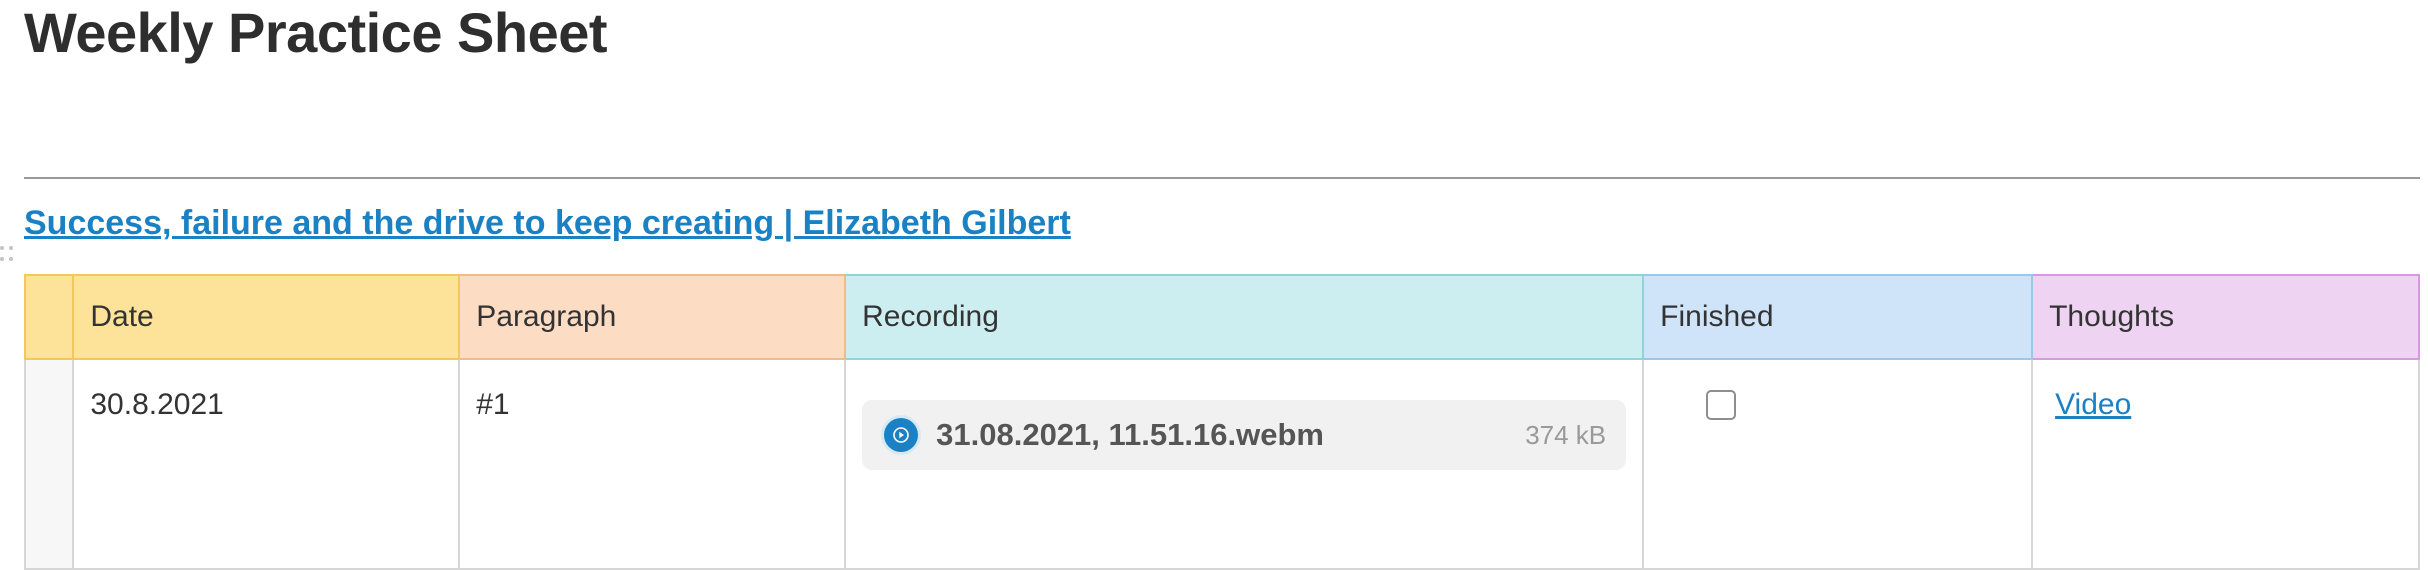 The width and height of the screenshot is (2428, 570). What do you see at coordinates (1721, 405) in the screenshot?
I see `finished-checkbox` at bounding box center [1721, 405].